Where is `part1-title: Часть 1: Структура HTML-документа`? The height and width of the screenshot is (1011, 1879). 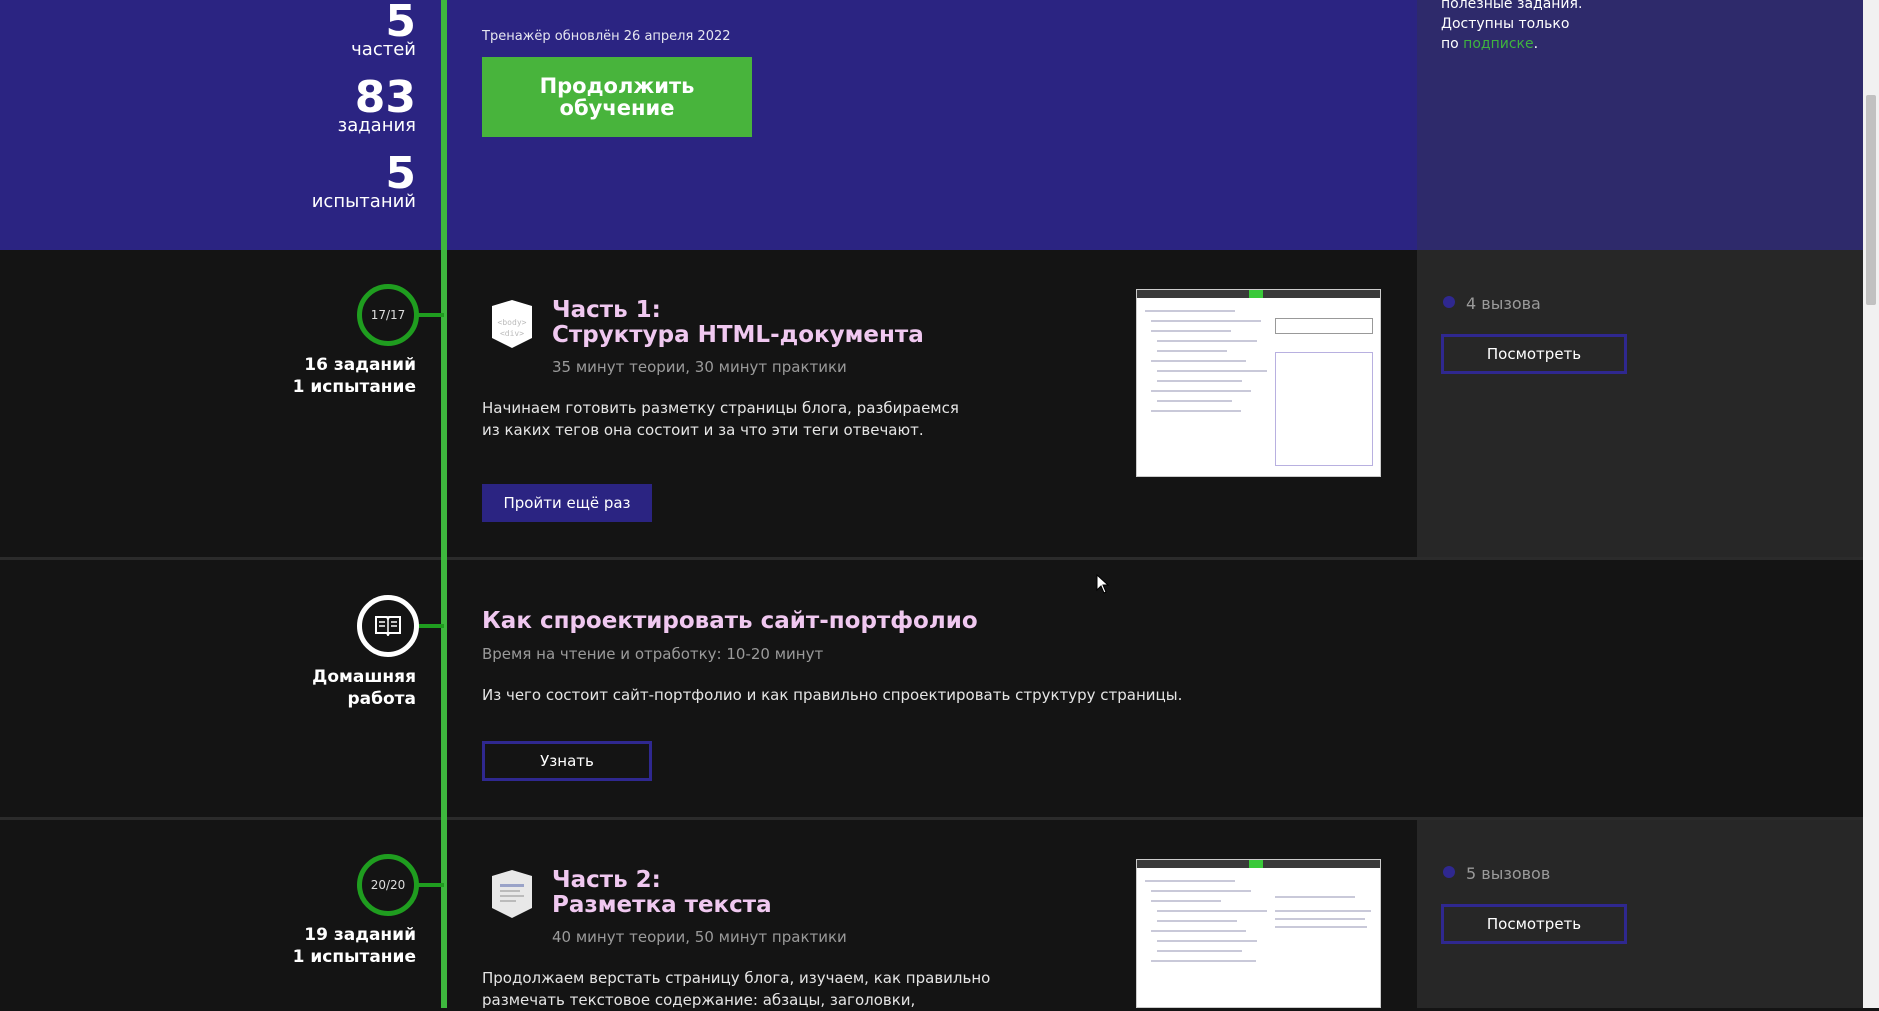
part1-title: Часть 1: Структура HTML-документа is located at coordinates (738, 323).